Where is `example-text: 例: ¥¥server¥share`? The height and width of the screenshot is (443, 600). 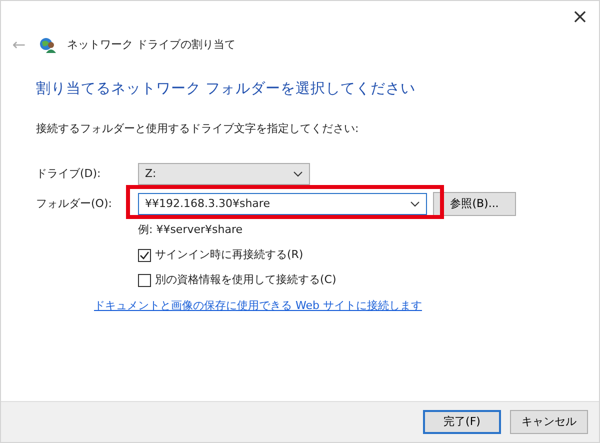 example-text: 例: ¥¥server¥share is located at coordinates (191, 230).